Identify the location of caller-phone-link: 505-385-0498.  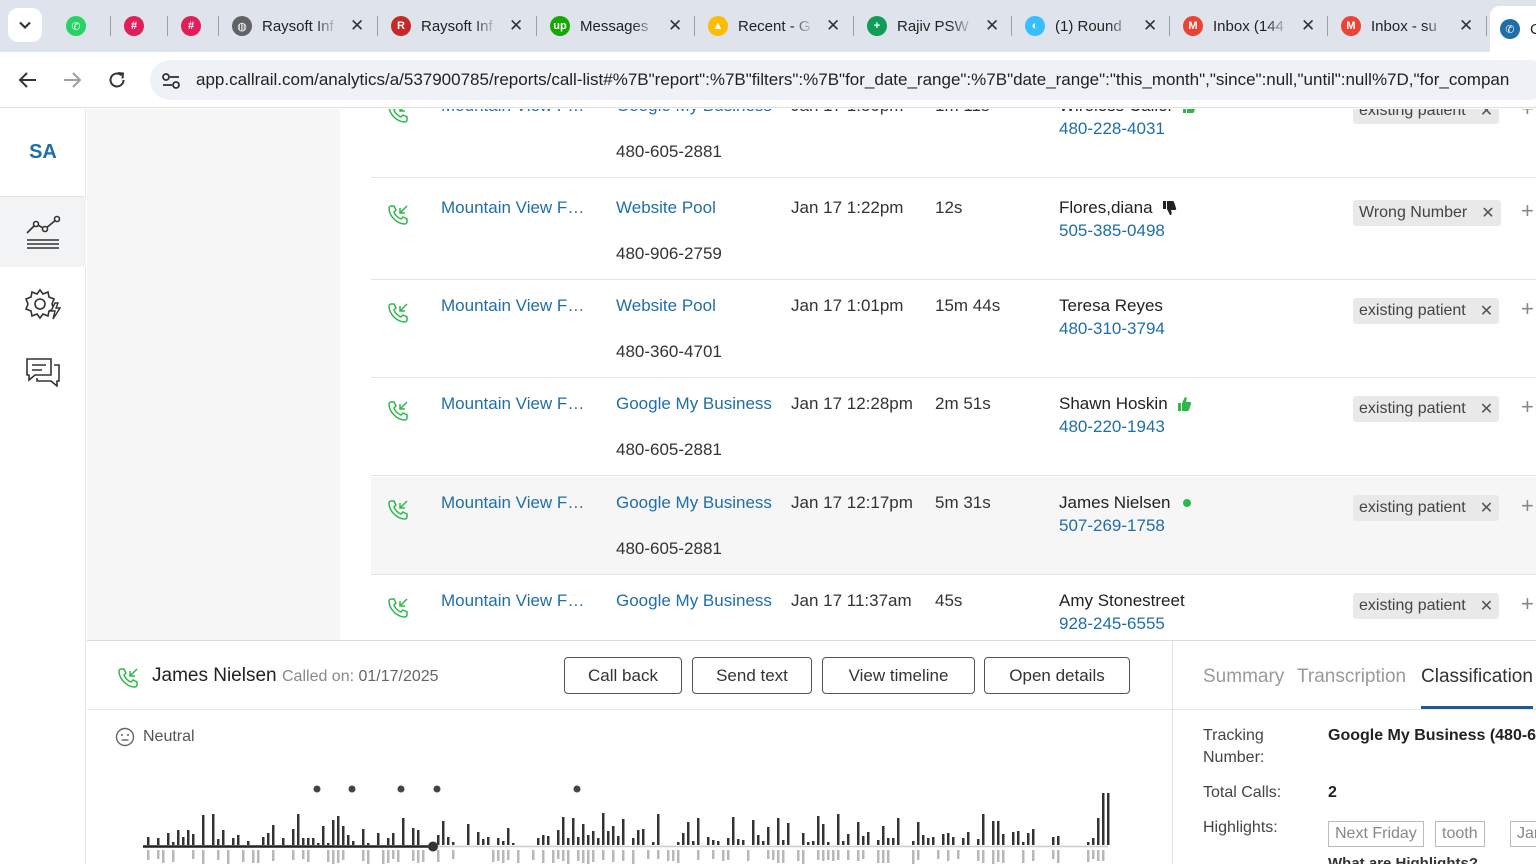
(1112, 231).